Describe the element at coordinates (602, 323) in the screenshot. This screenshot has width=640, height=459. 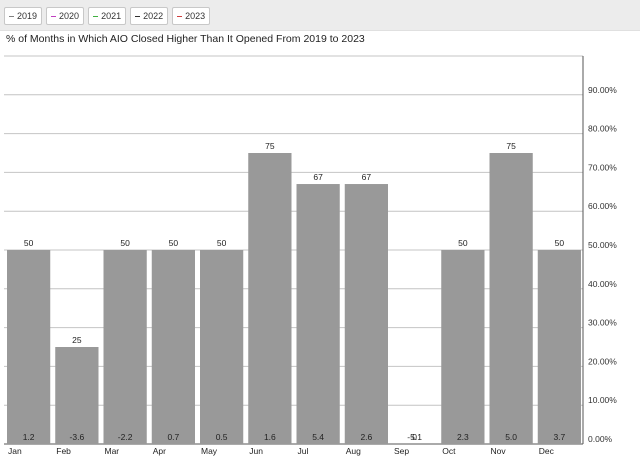
I see `y-tick-label: 30.00%` at that location.